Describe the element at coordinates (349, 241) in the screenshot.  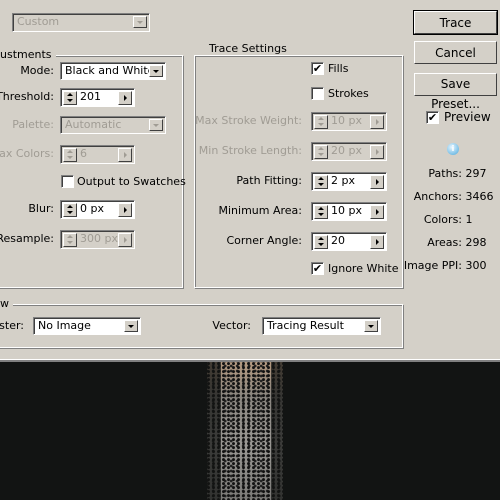
I see `corner-angle-stepper: 20` at that location.